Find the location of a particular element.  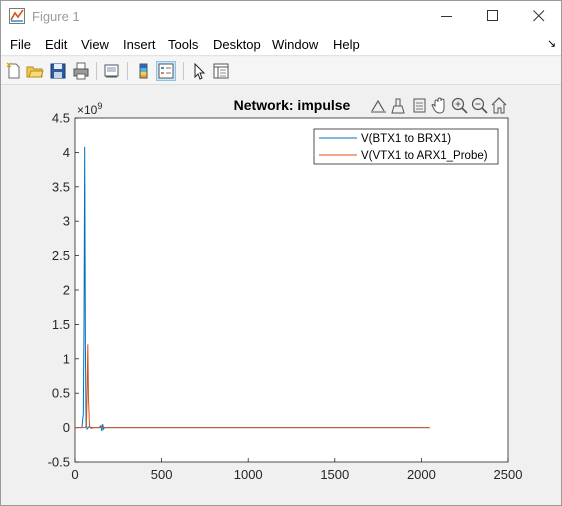

y-tick-label: 4 is located at coordinates (66, 152).